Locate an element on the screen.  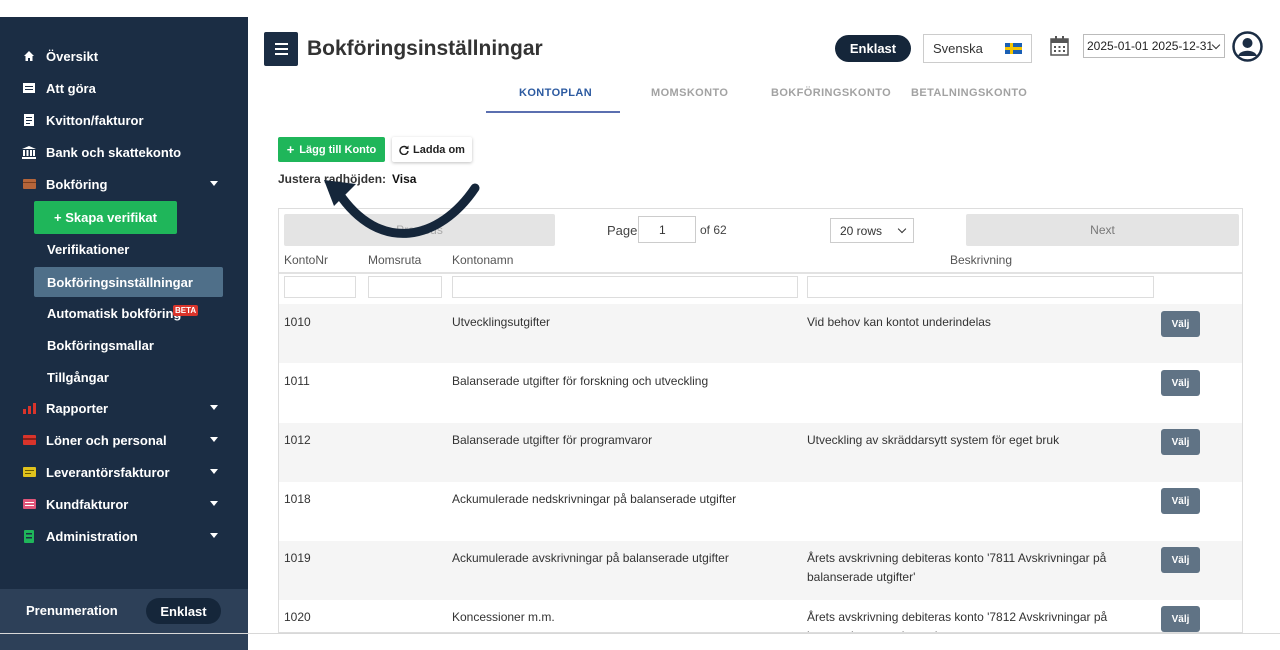
next-page-button: Next is located at coordinates (1102, 230).